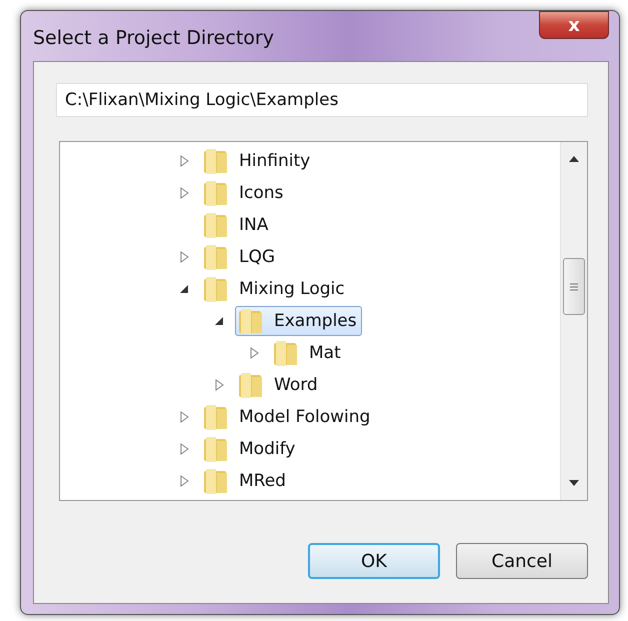  What do you see at coordinates (522, 561) in the screenshot?
I see `cancel-button: Cancel` at bounding box center [522, 561].